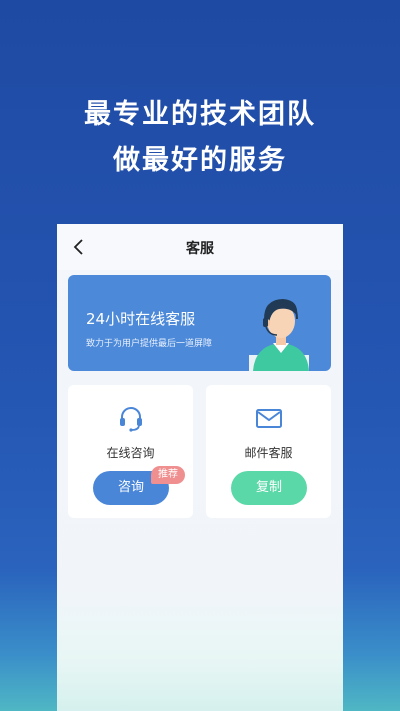 The image size is (400, 711). I want to click on promo-headline-line2: 做最好的服务, so click(200, 160).